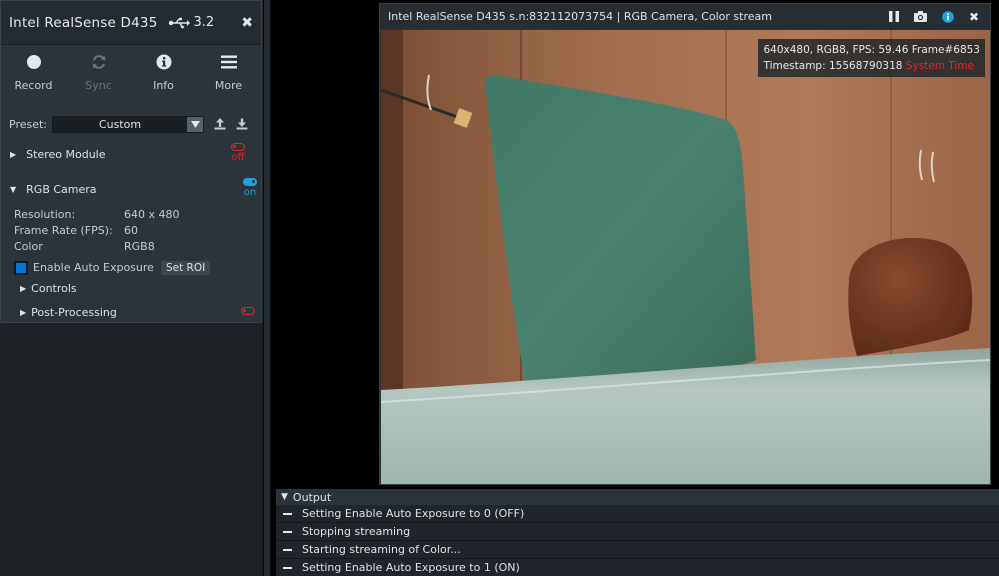  Describe the element at coordinates (974, 17) in the screenshot. I see `close-stream-icon: ✖` at that location.